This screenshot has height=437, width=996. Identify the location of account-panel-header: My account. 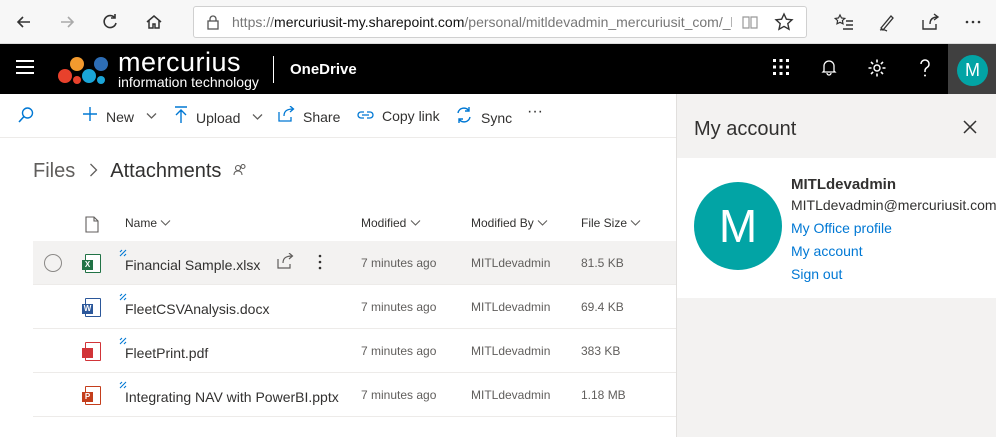
(836, 126).